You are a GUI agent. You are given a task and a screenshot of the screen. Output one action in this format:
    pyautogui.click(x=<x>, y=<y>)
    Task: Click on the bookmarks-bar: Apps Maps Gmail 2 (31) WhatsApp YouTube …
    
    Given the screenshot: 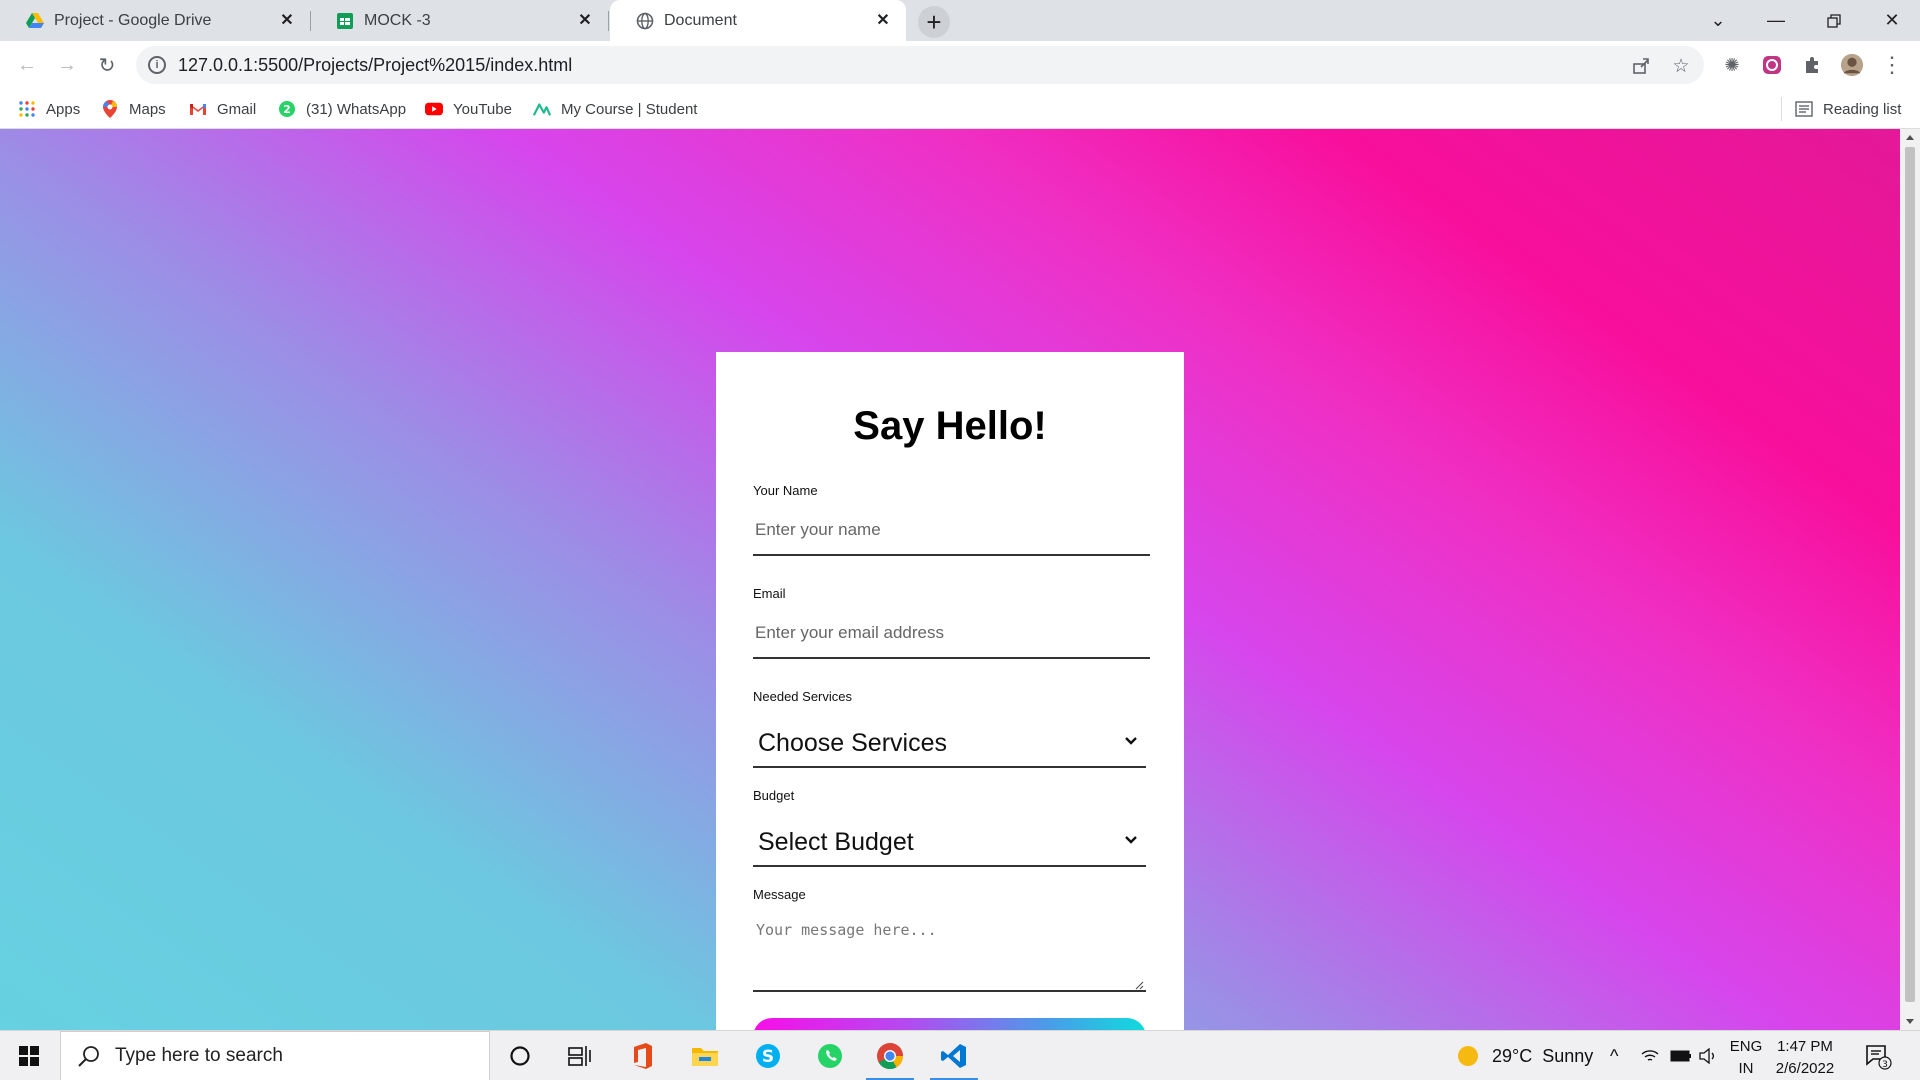 What is the action you would take?
    pyautogui.click(x=960, y=109)
    